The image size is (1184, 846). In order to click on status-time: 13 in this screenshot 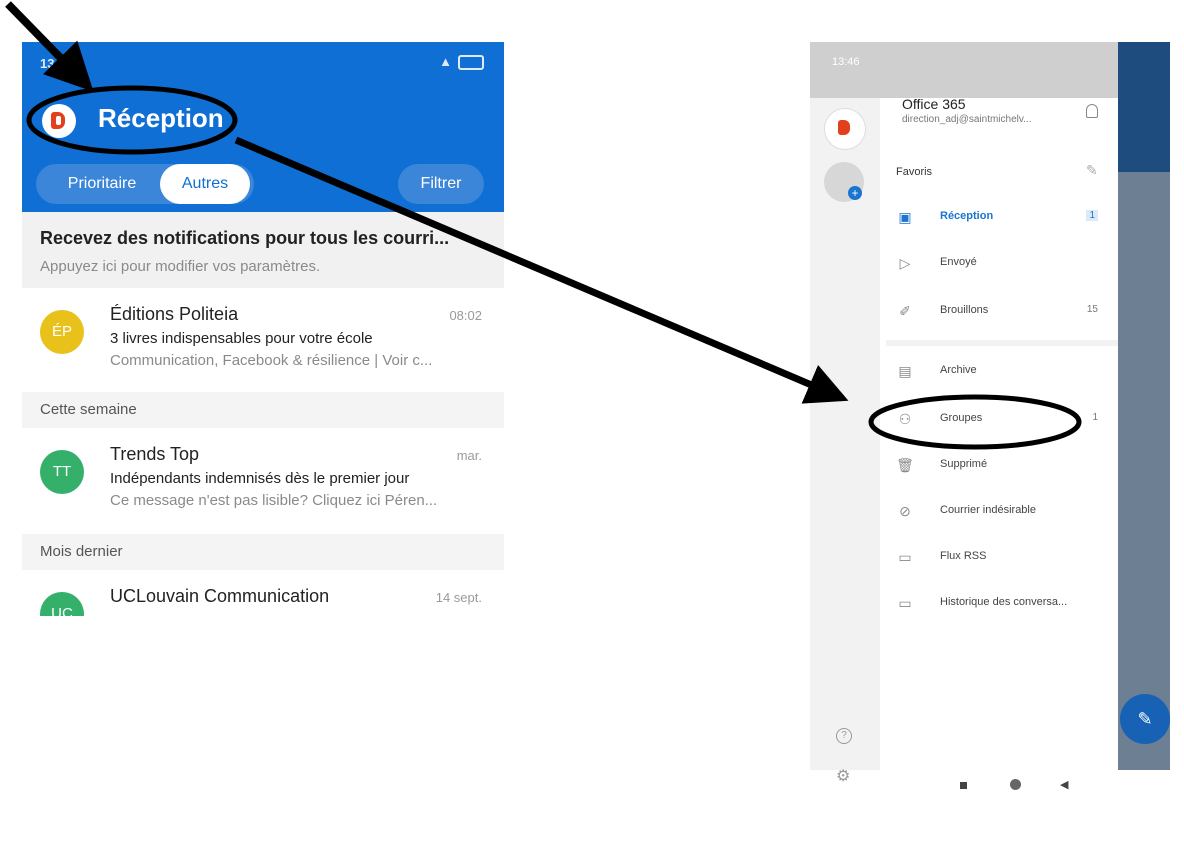, I will do `click(47, 63)`.